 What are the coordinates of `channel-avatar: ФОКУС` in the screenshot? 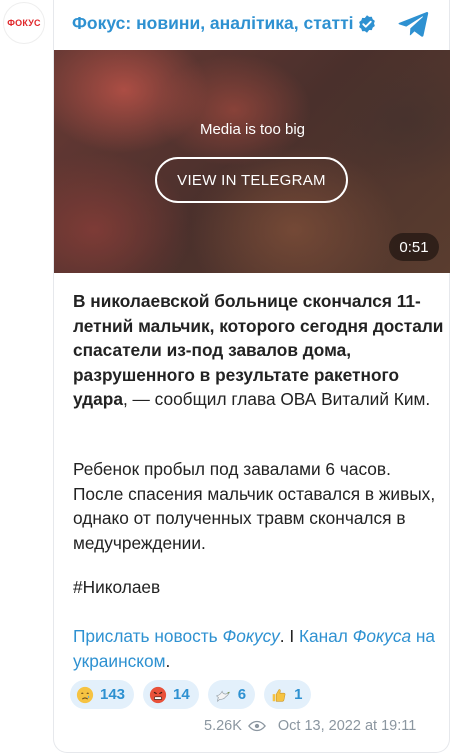 It's located at (24, 23).